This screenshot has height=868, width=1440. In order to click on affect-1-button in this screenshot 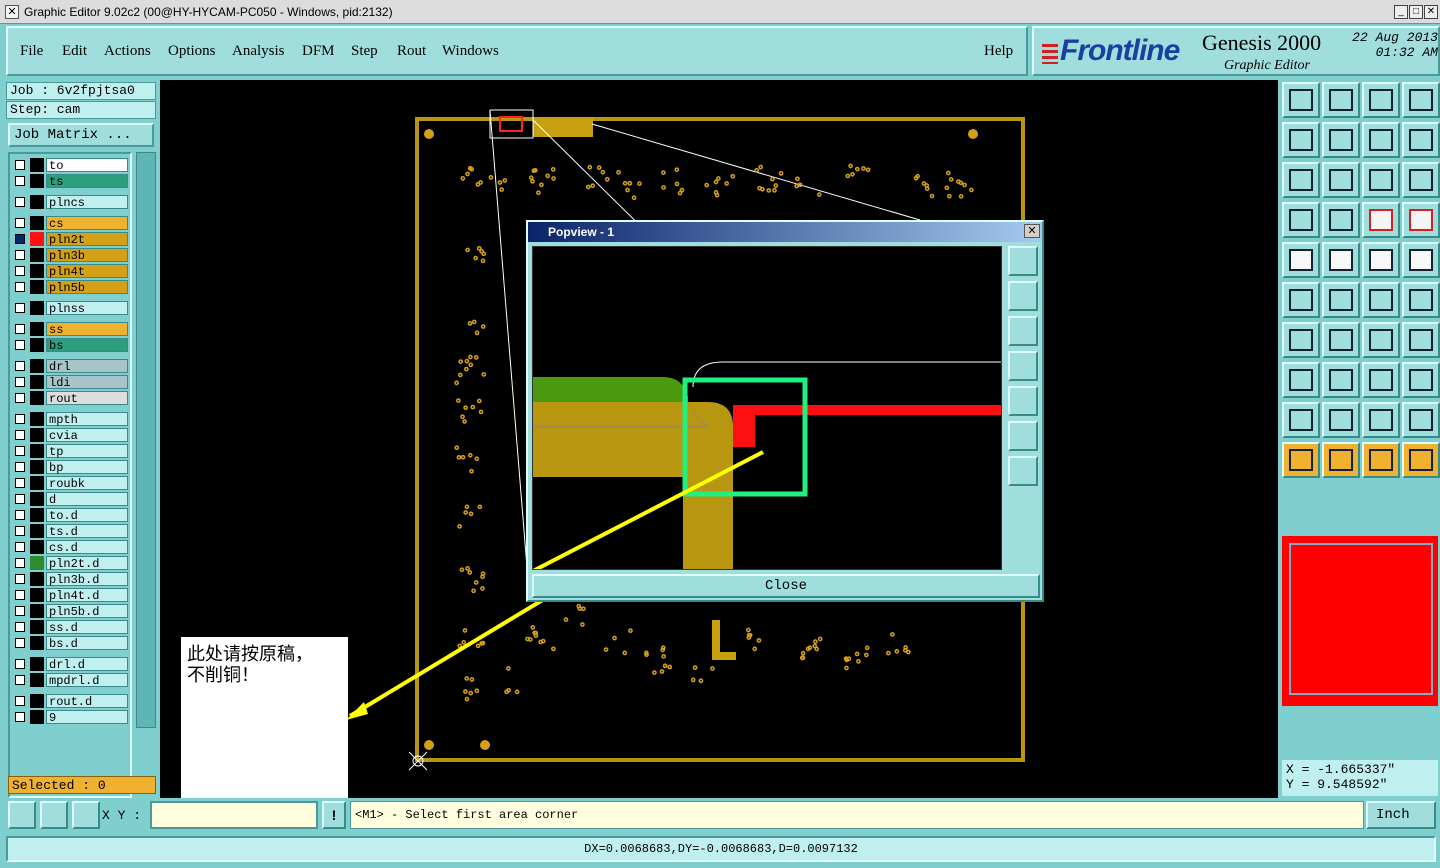, I will do `click(1381, 220)`.